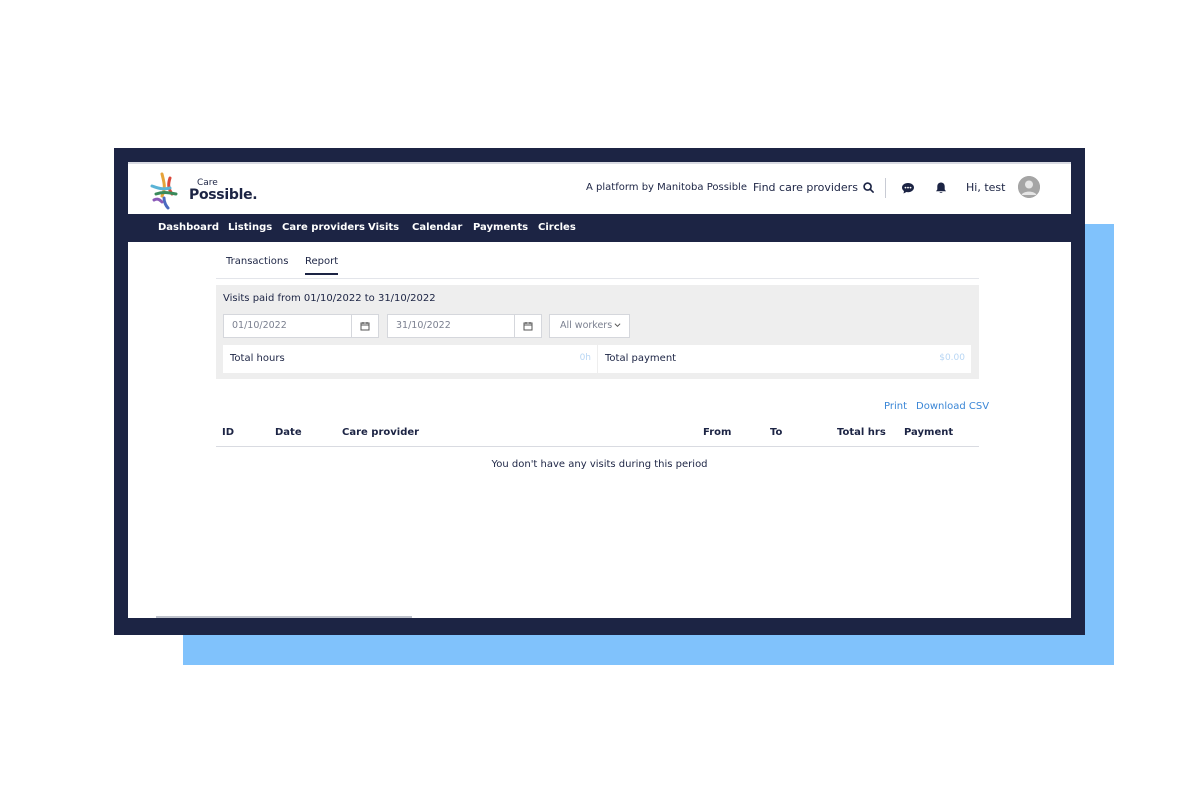 The width and height of the screenshot is (1200, 788). Describe the element at coordinates (617, 326) in the screenshot. I see `chevron-down-icon` at that location.